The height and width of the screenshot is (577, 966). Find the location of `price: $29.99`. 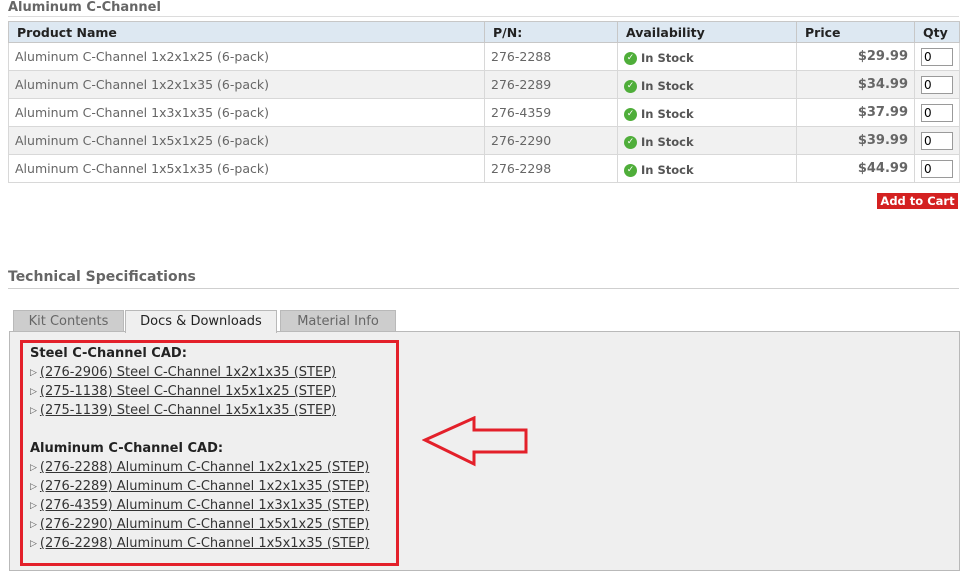

price: $29.99 is located at coordinates (855, 56).